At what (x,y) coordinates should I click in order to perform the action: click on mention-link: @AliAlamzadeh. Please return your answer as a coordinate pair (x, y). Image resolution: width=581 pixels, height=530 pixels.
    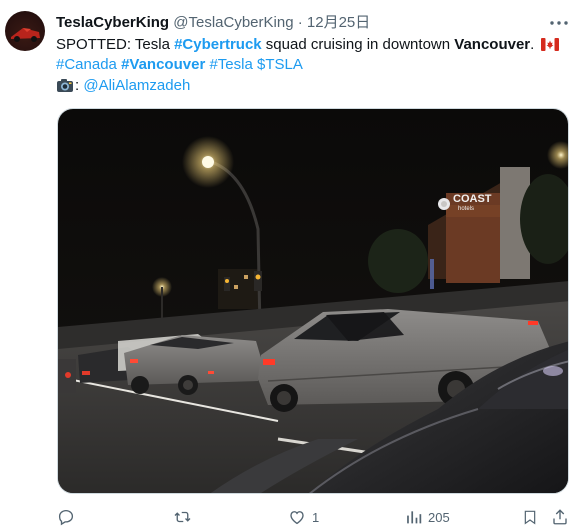
    Looking at the image, I should click on (136, 85).